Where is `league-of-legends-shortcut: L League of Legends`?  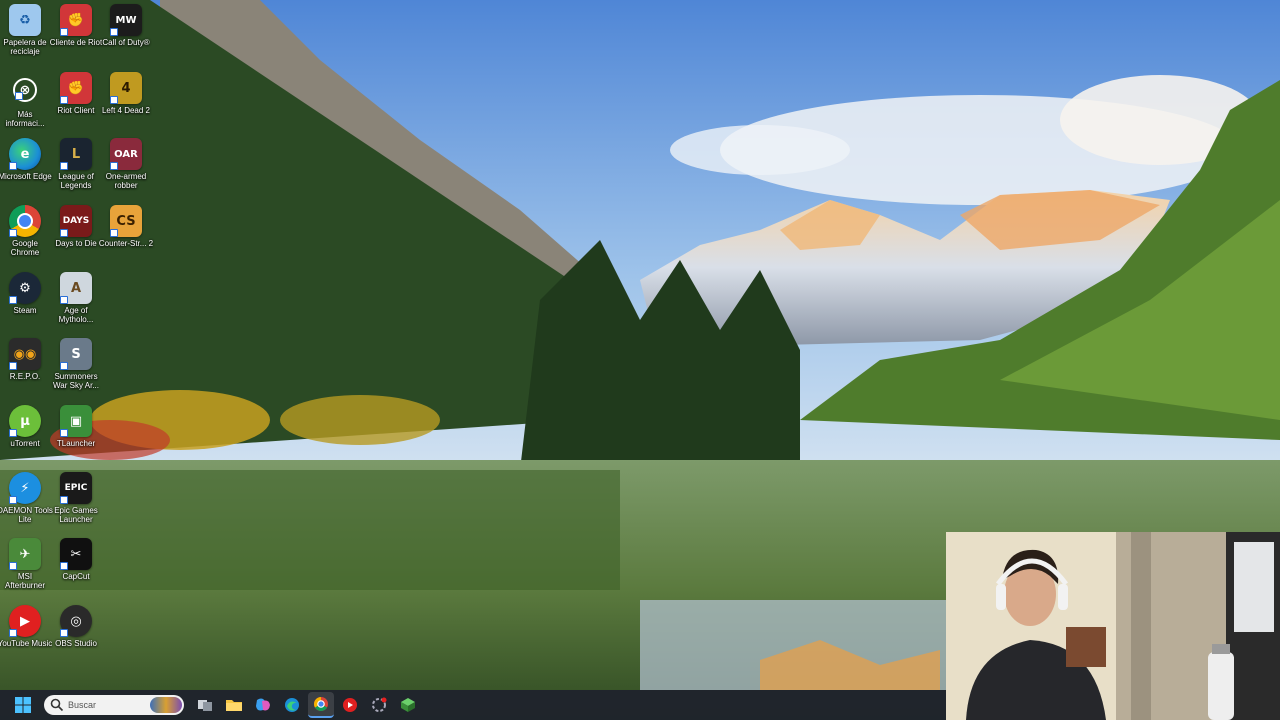
league-of-legends-shortcut: L League of Legends is located at coordinates (76, 170).